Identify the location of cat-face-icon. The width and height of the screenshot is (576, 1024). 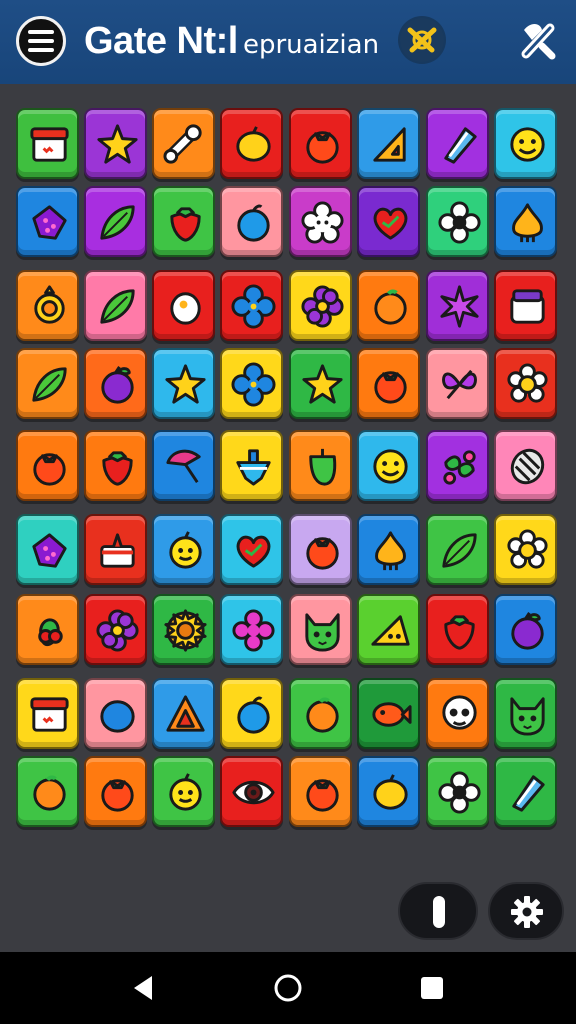
(527, 716).